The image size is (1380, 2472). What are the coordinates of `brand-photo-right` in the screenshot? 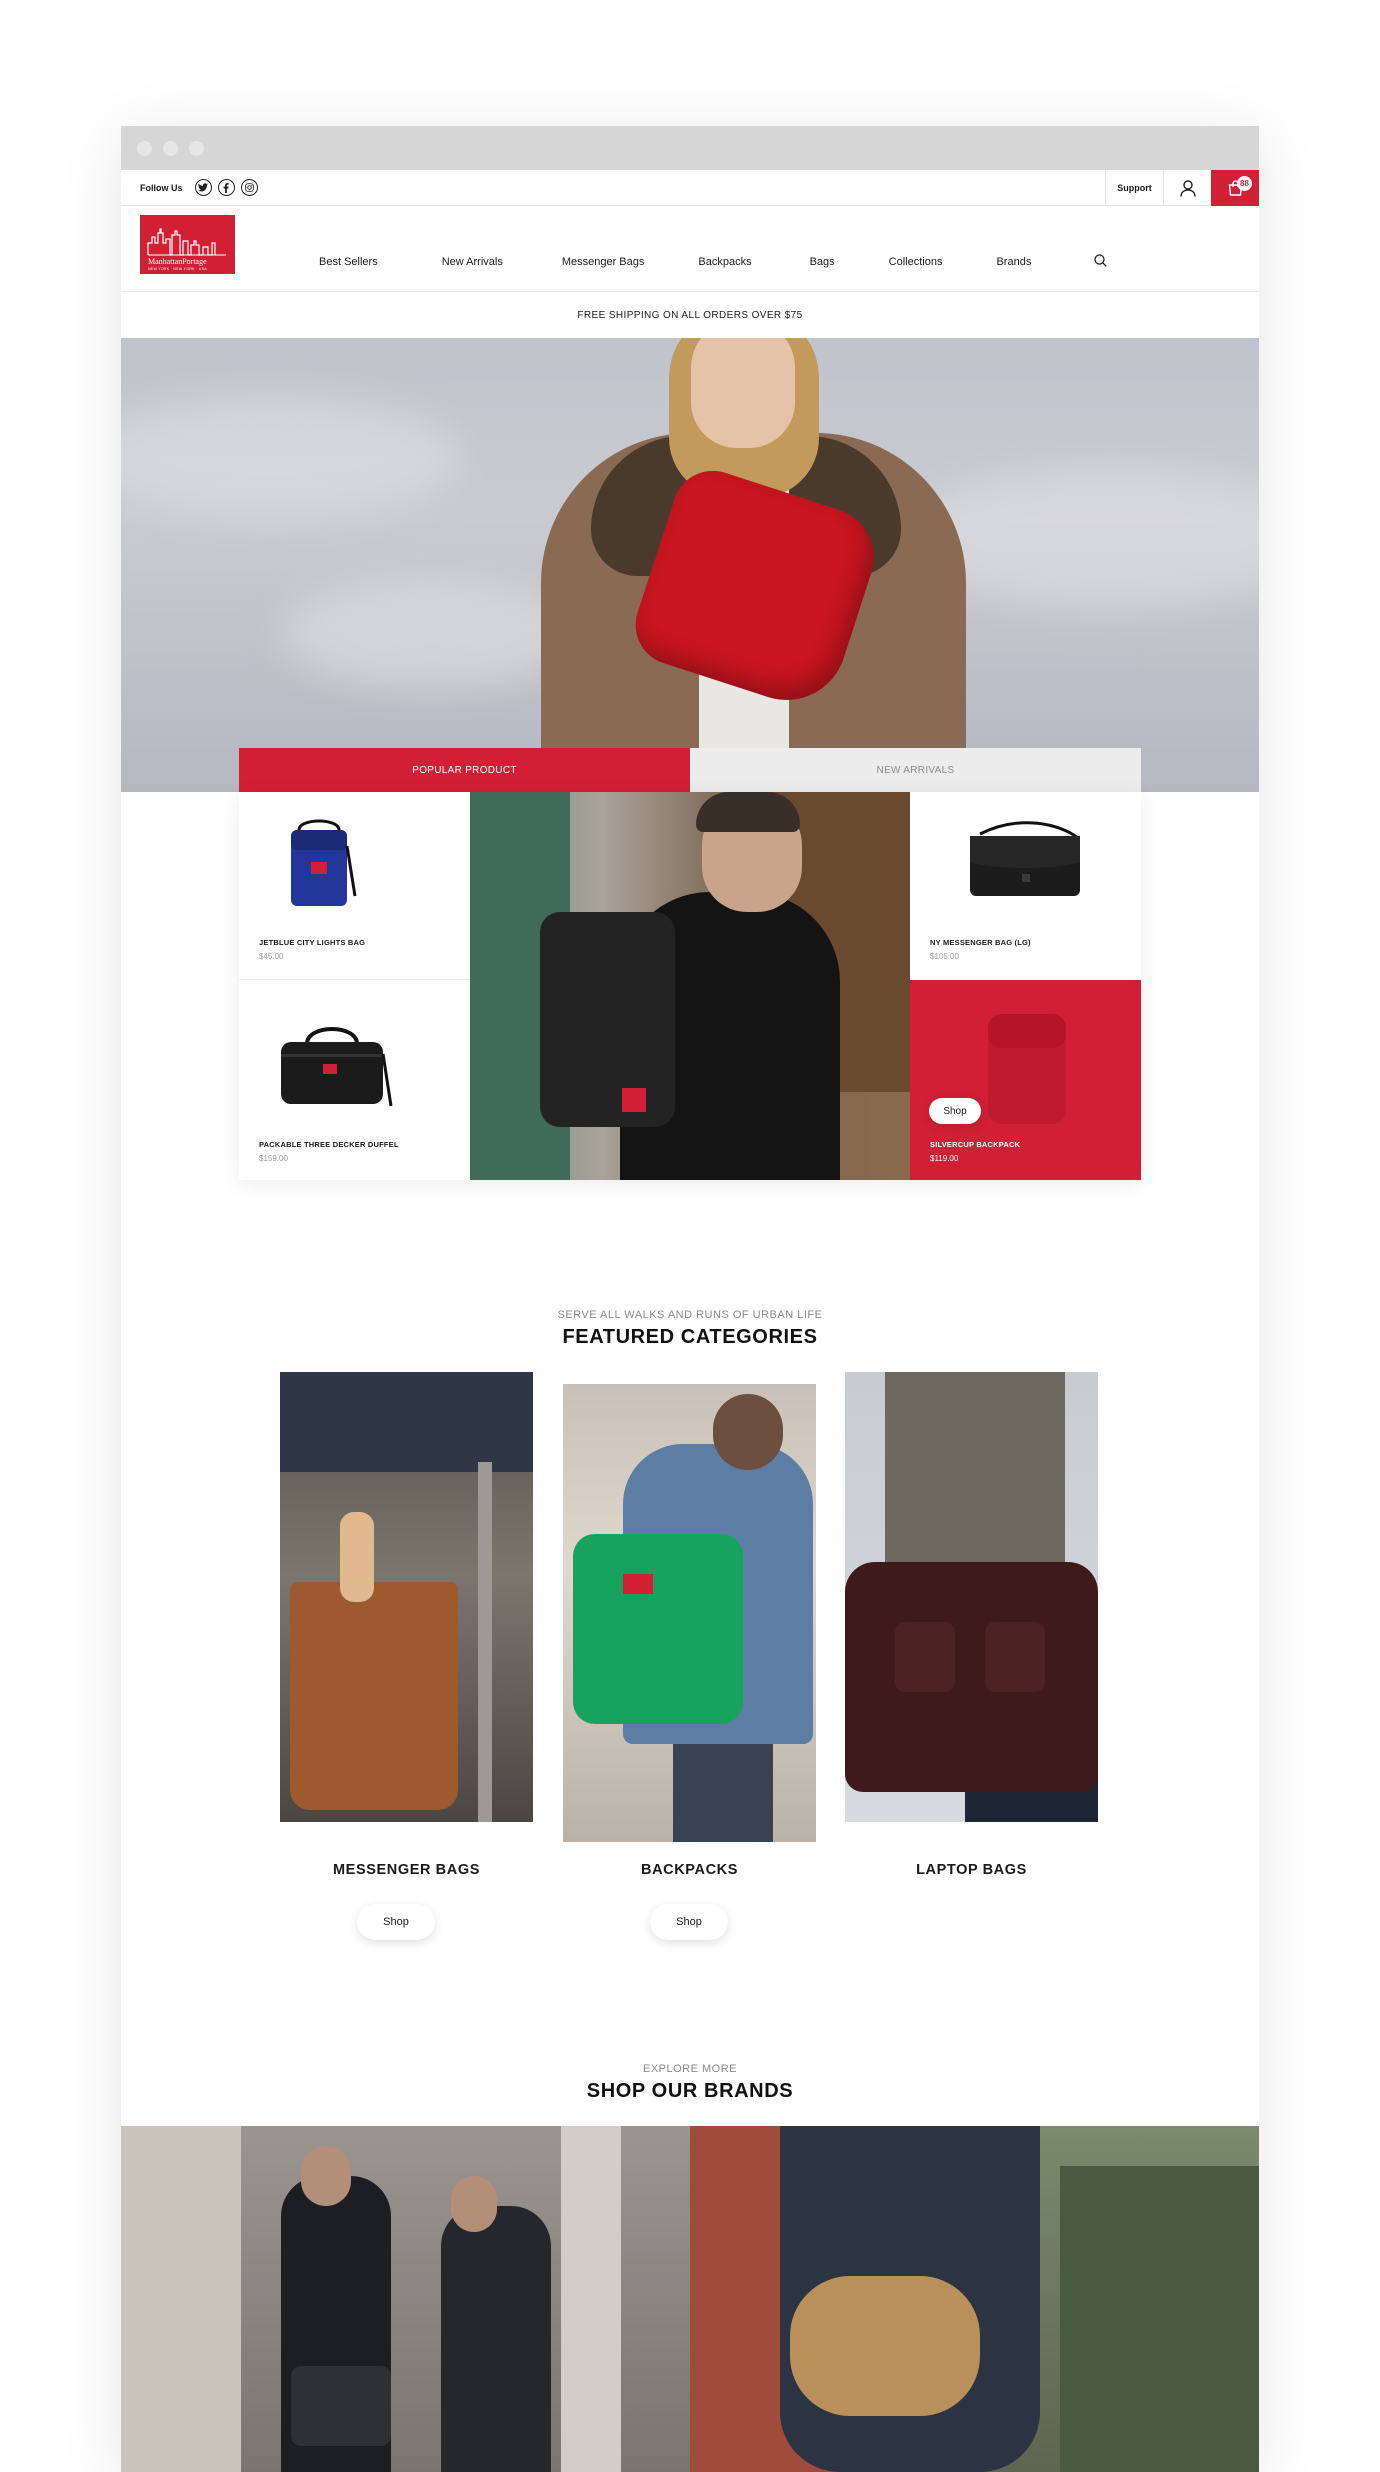 It's located at (974, 2299).